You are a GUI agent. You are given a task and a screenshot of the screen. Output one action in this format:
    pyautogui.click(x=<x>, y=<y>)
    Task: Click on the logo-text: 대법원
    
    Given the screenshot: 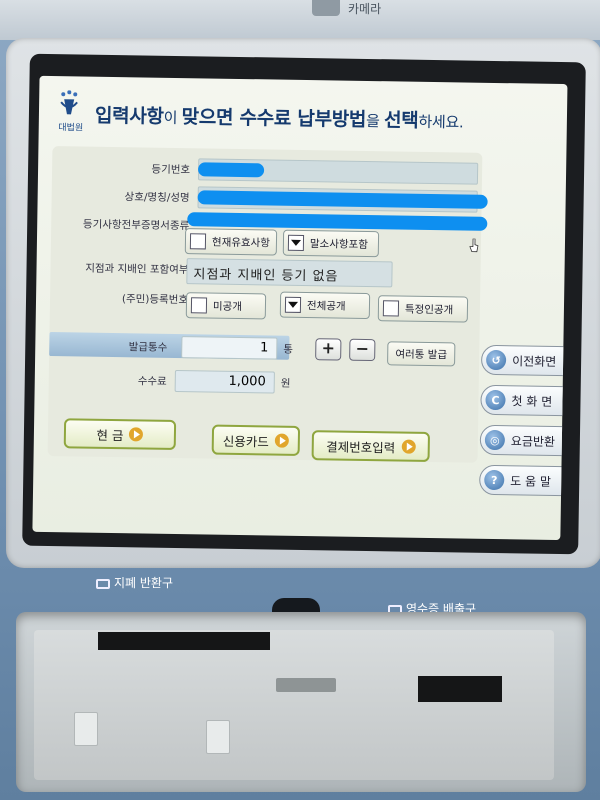 What is the action you would take?
    pyautogui.click(x=71, y=128)
    